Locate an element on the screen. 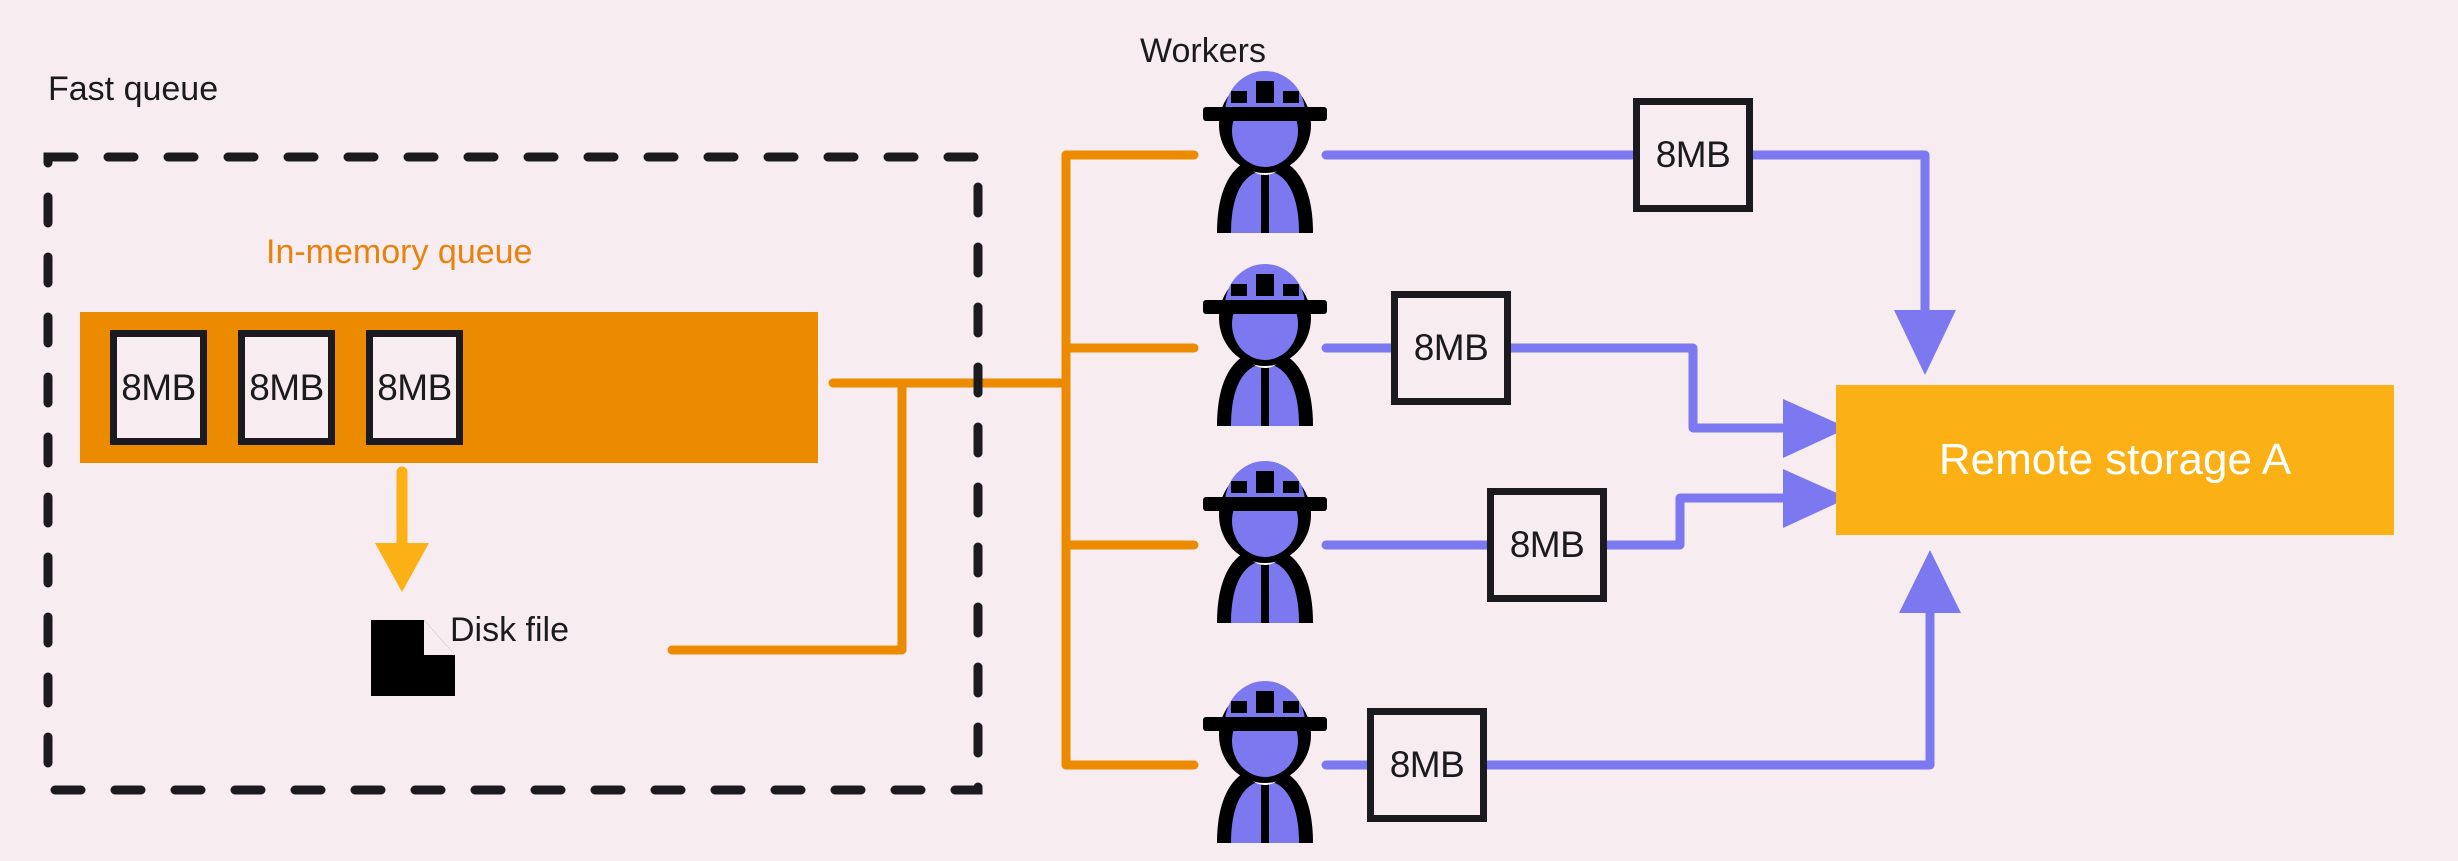 Image resolution: width=2458 pixels, height=861 pixels. remote-storage-label: Remote storage A is located at coordinates (2115, 459).